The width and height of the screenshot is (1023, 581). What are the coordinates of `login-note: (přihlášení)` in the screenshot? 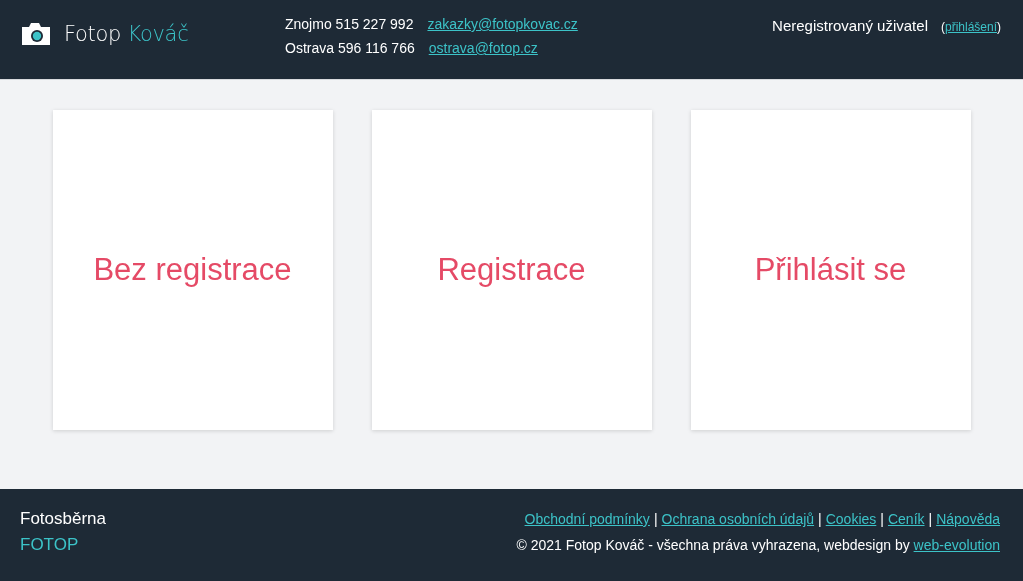 It's located at (970, 27).